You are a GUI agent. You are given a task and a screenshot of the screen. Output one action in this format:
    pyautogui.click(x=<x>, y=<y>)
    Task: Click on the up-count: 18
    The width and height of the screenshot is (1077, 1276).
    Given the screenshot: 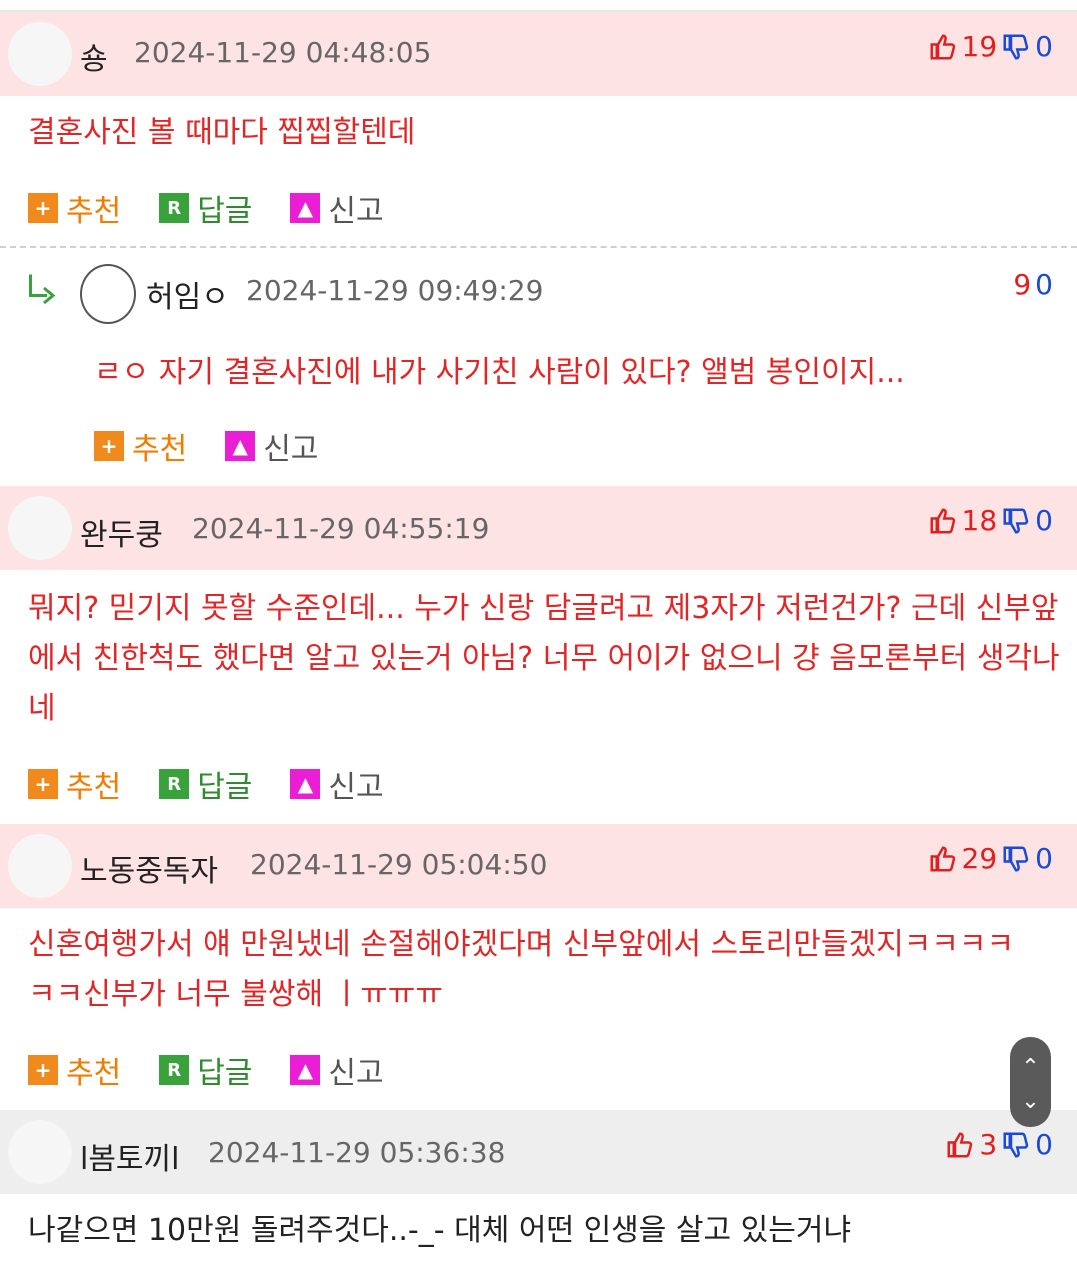 What is the action you would take?
    pyautogui.click(x=979, y=520)
    